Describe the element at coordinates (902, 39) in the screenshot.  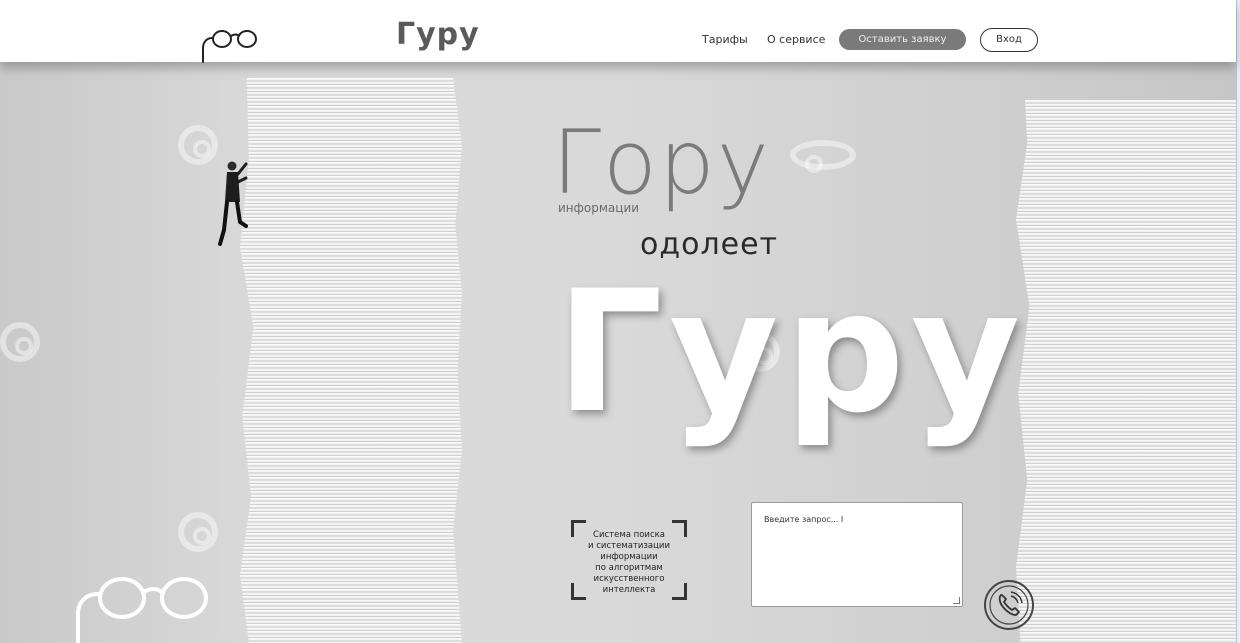
I see `request-button: Оставить заявку` at that location.